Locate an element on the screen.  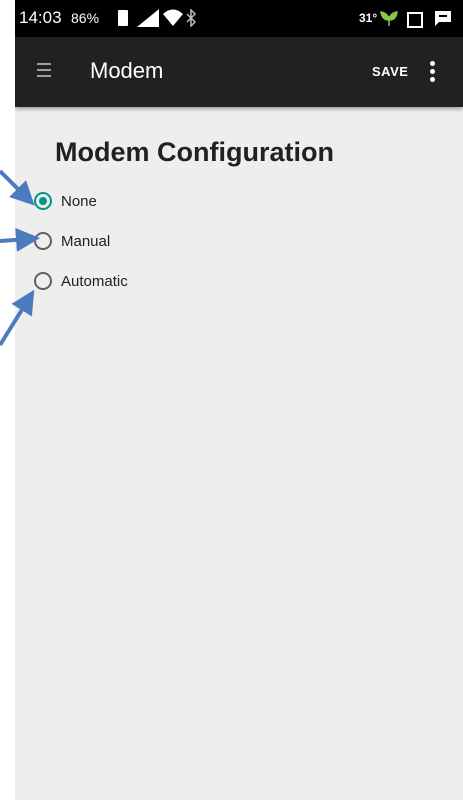
save-button: SAVE is located at coordinates (390, 71).